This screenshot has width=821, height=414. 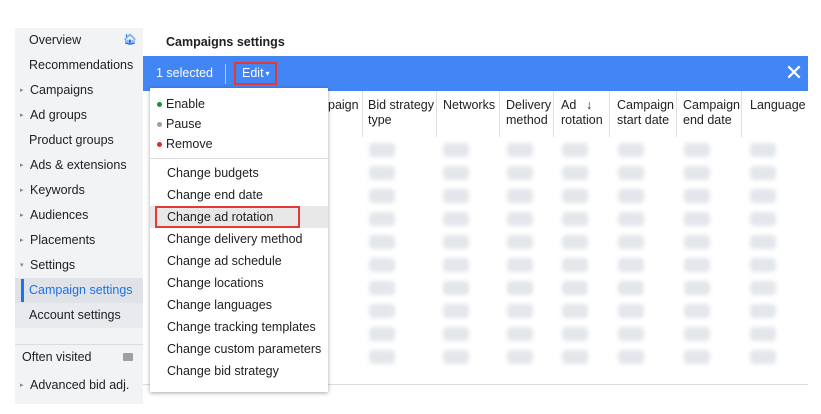 What do you see at coordinates (79, 40) in the screenshot?
I see `sidebar-item-overview: Overview 🏠︎` at bounding box center [79, 40].